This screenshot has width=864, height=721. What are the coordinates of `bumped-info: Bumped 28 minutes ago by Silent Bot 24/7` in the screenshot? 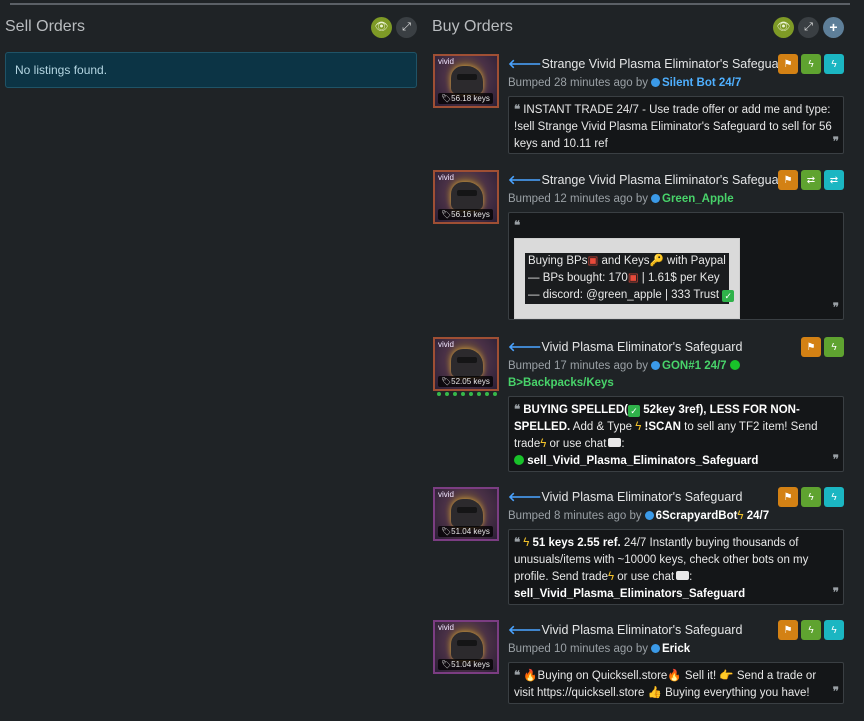 It's located at (625, 83).